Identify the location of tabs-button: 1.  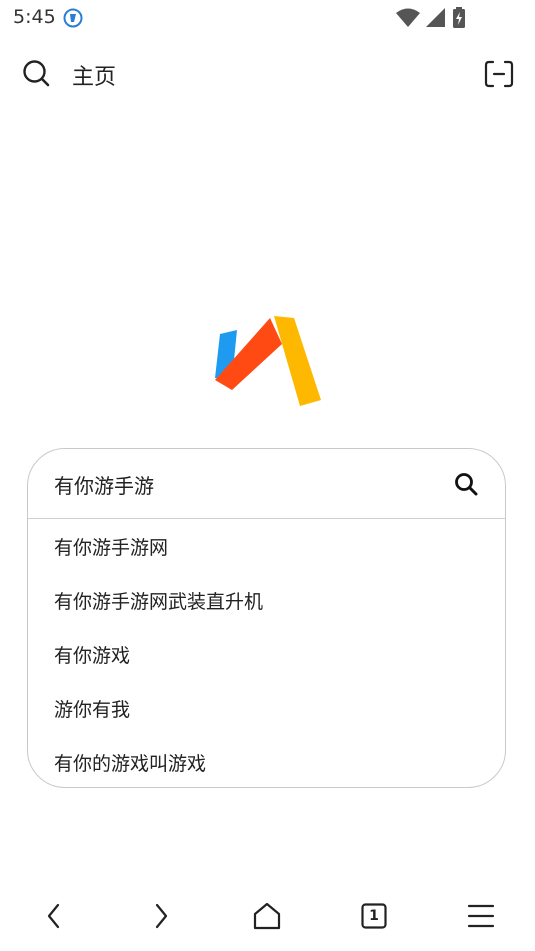
(374, 916).